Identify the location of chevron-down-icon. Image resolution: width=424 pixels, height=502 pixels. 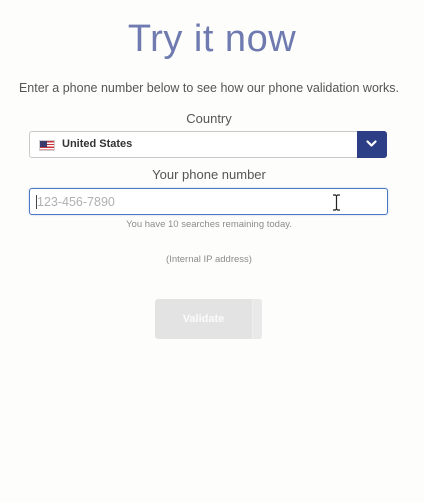
(371, 143).